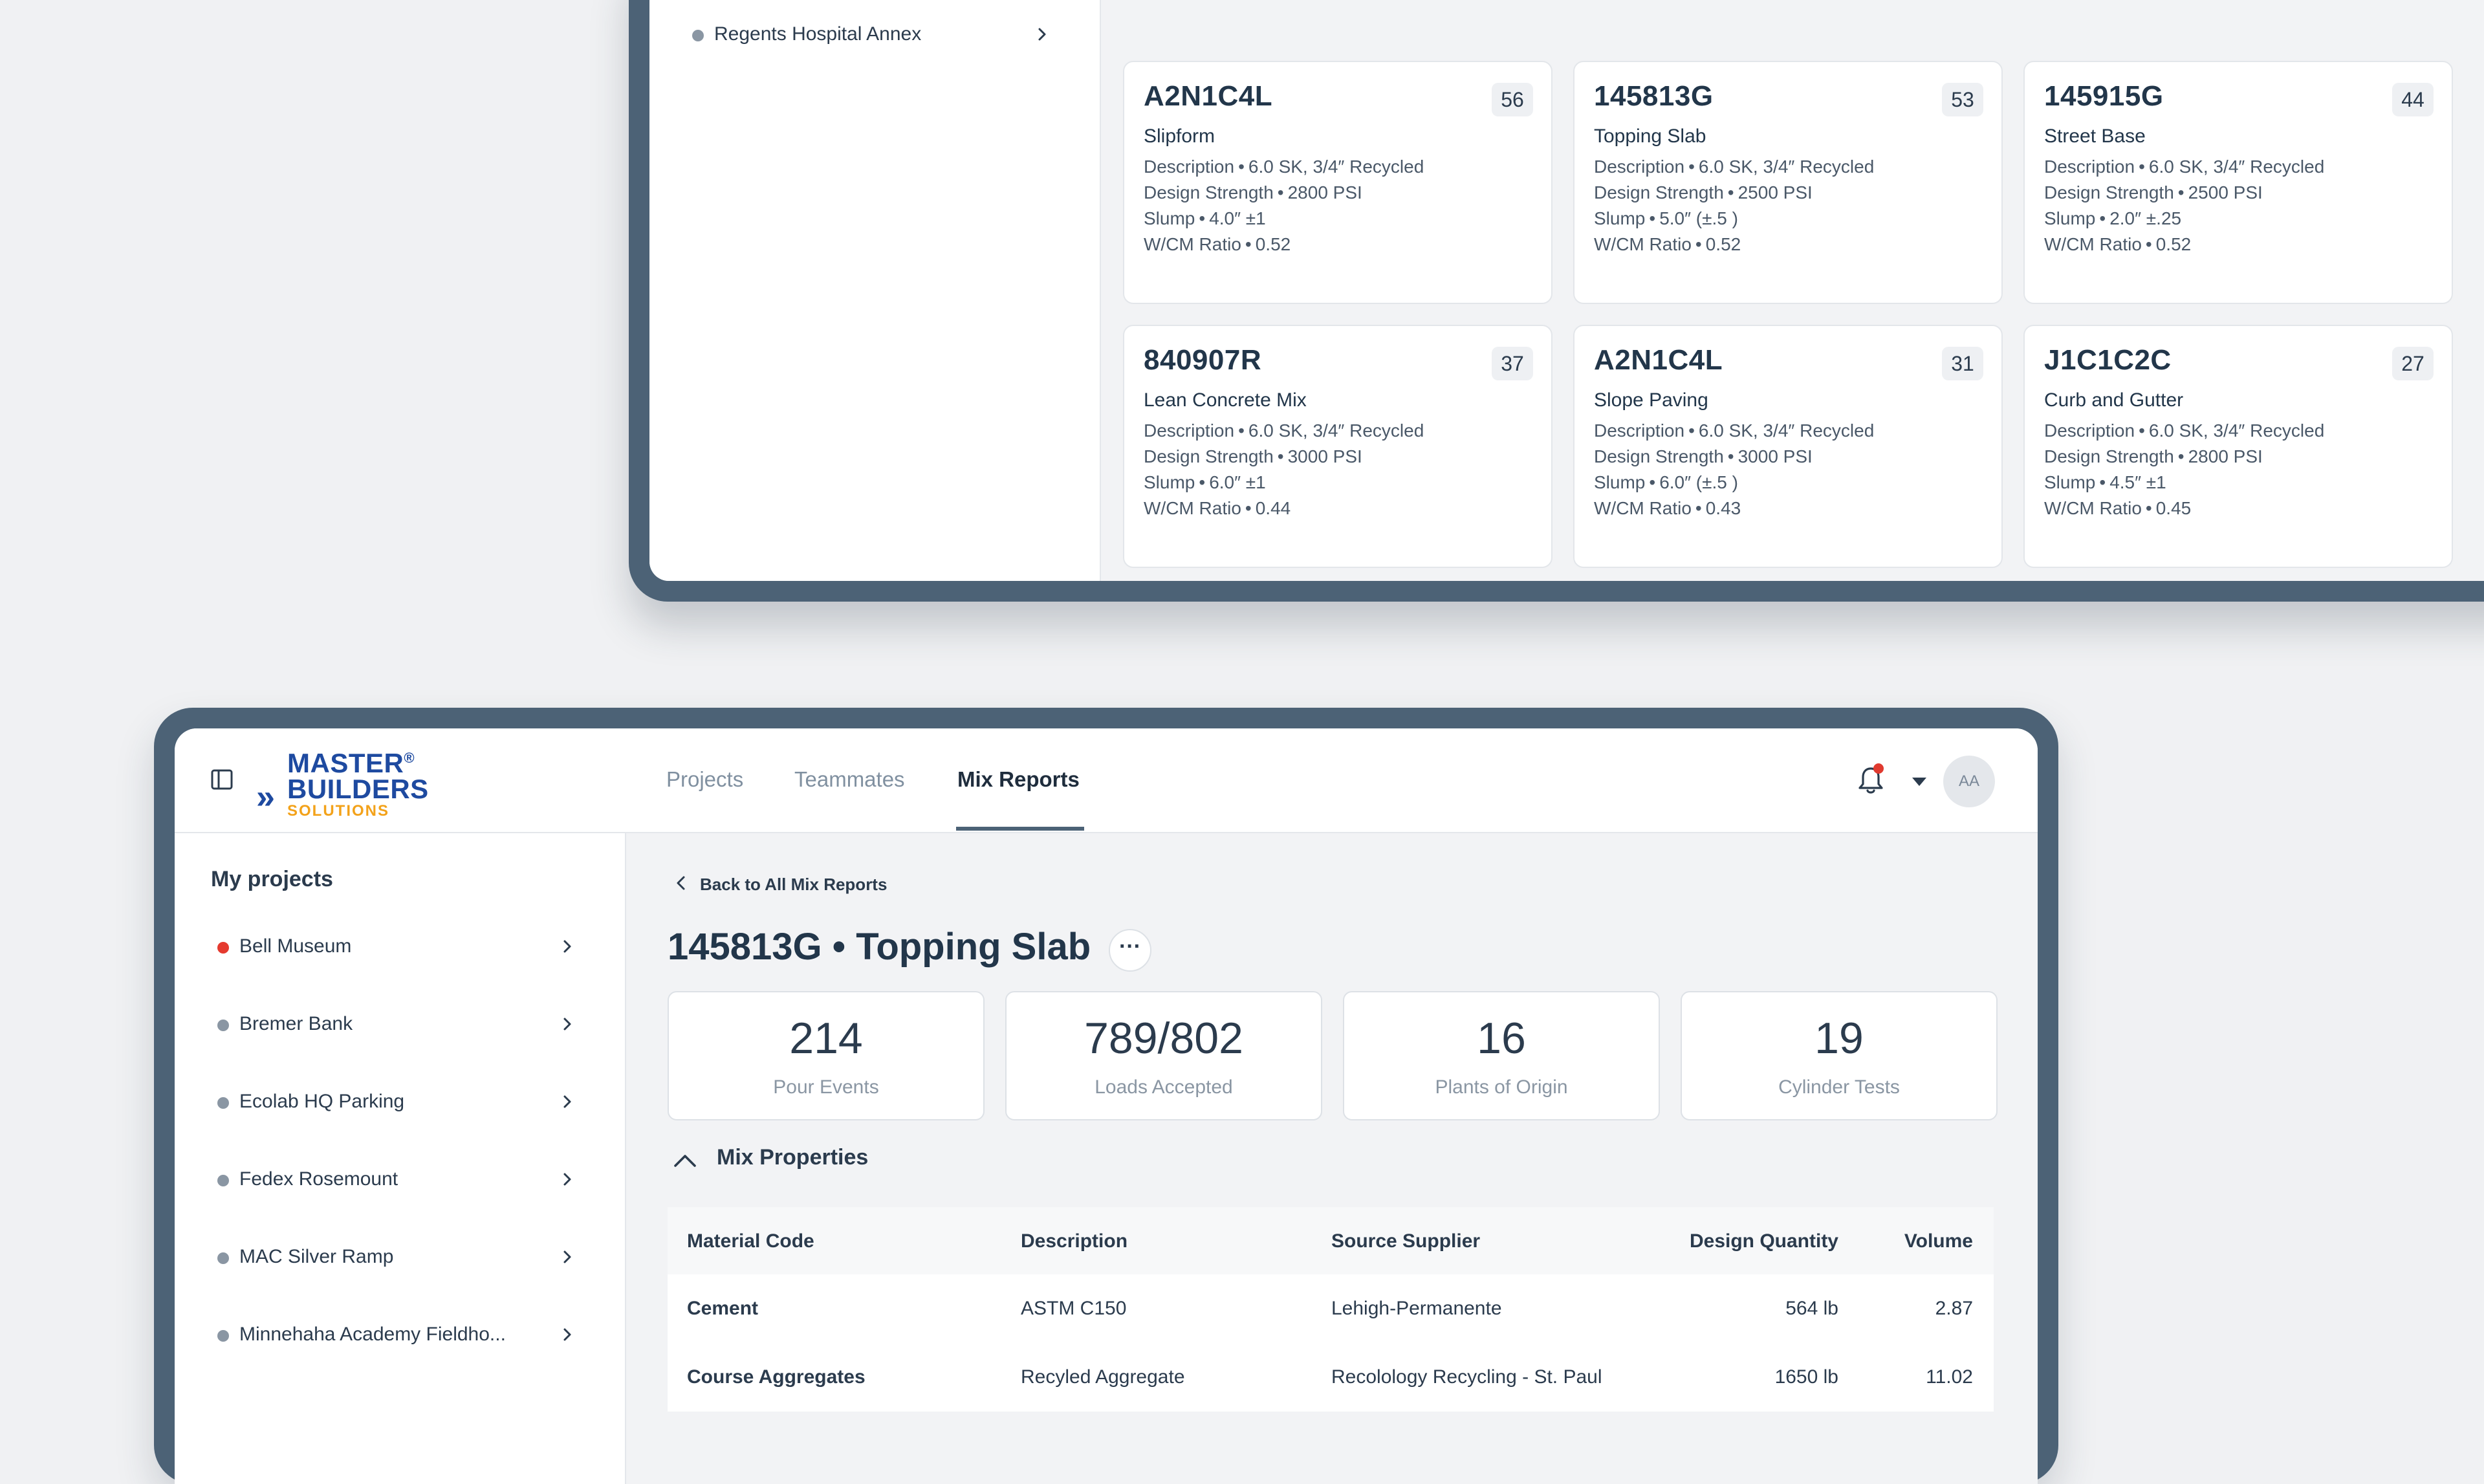 The height and width of the screenshot is (1484, 2484). Describe the element at coordinates (382, 1024) in the screenshot. I see `sidebar-item-bremer-bank: Bremer Bank` at that location.